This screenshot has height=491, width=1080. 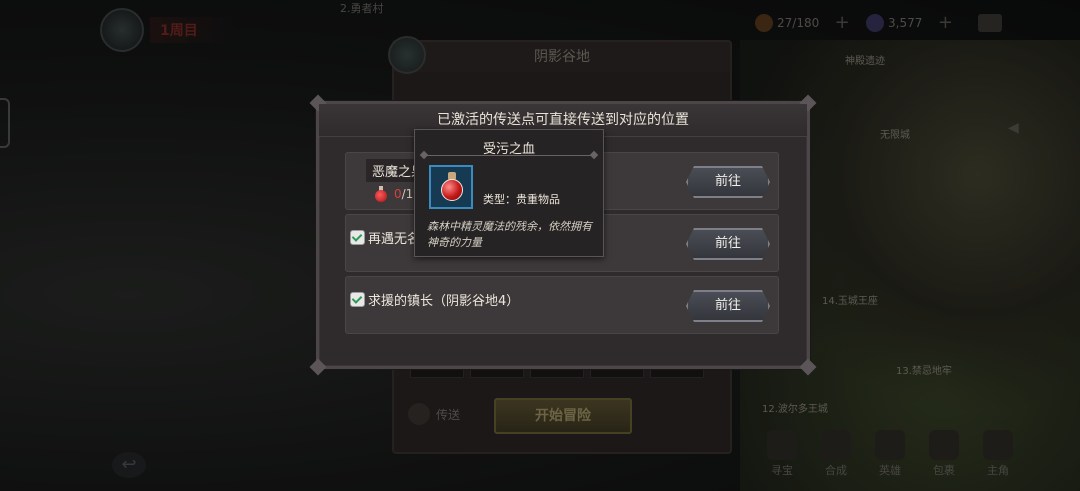 I want to click on item-description: 森林中精灵魔法的残余，依然拥有神奇的力量, so click(x=509, y=234).